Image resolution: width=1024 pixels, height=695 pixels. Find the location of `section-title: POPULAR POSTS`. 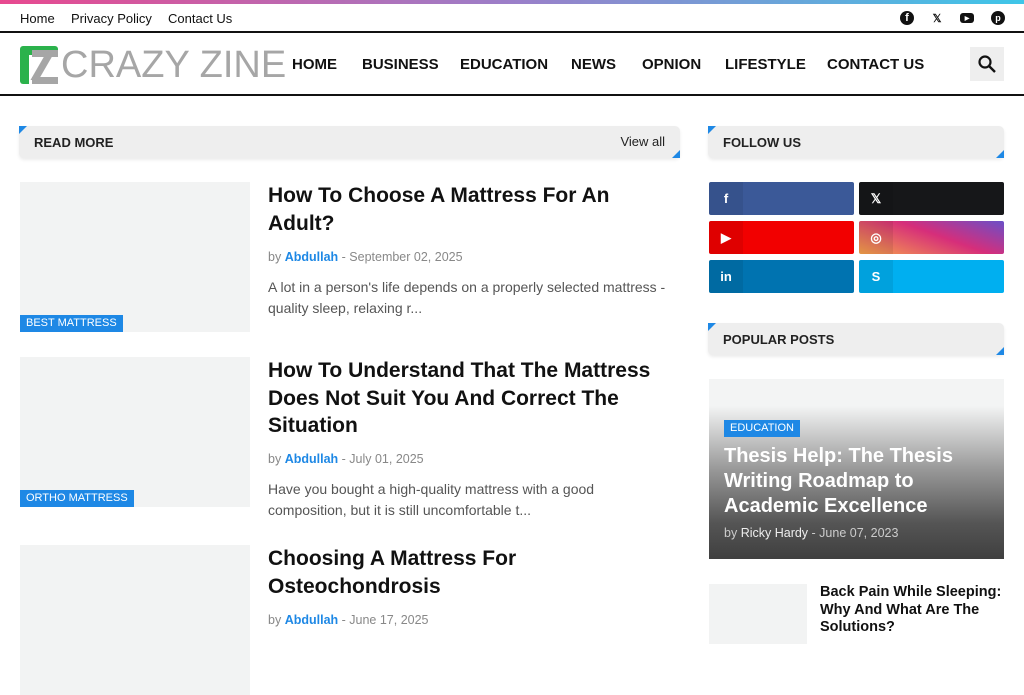

section-title: POPULAR POSTS is located at coordinates (779, 339).